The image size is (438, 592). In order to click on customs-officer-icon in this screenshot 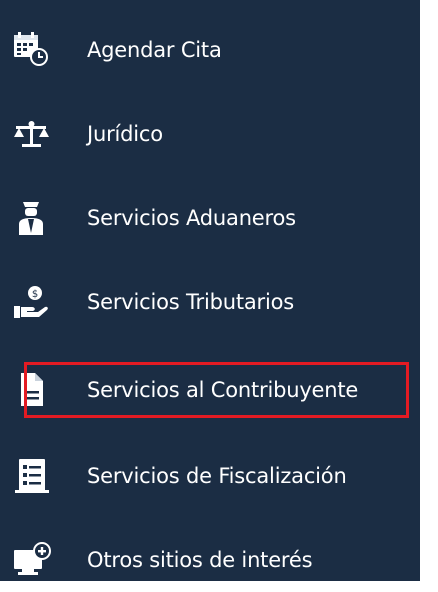, I will do `click(32, 218)`.